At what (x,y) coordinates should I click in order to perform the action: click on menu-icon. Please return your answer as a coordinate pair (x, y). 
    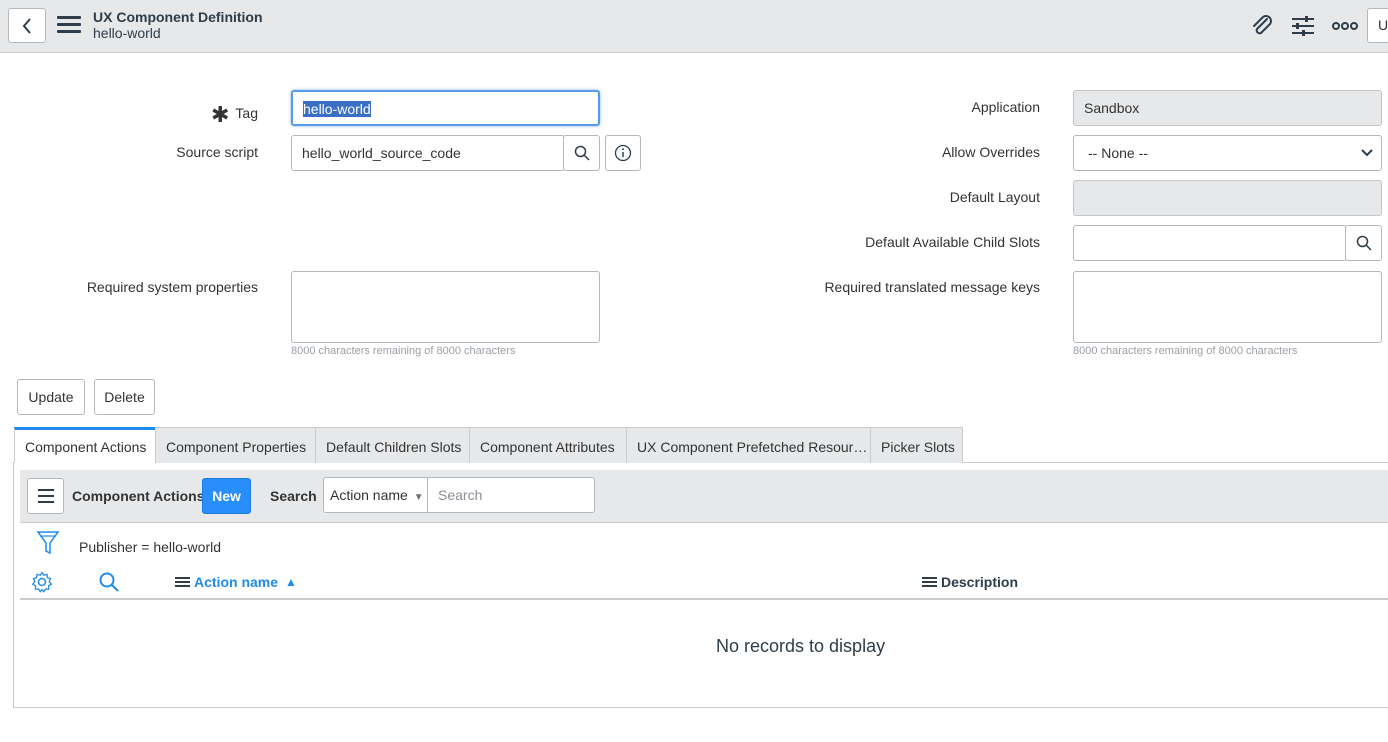
    Looking at the image, I should click on (69, 26).